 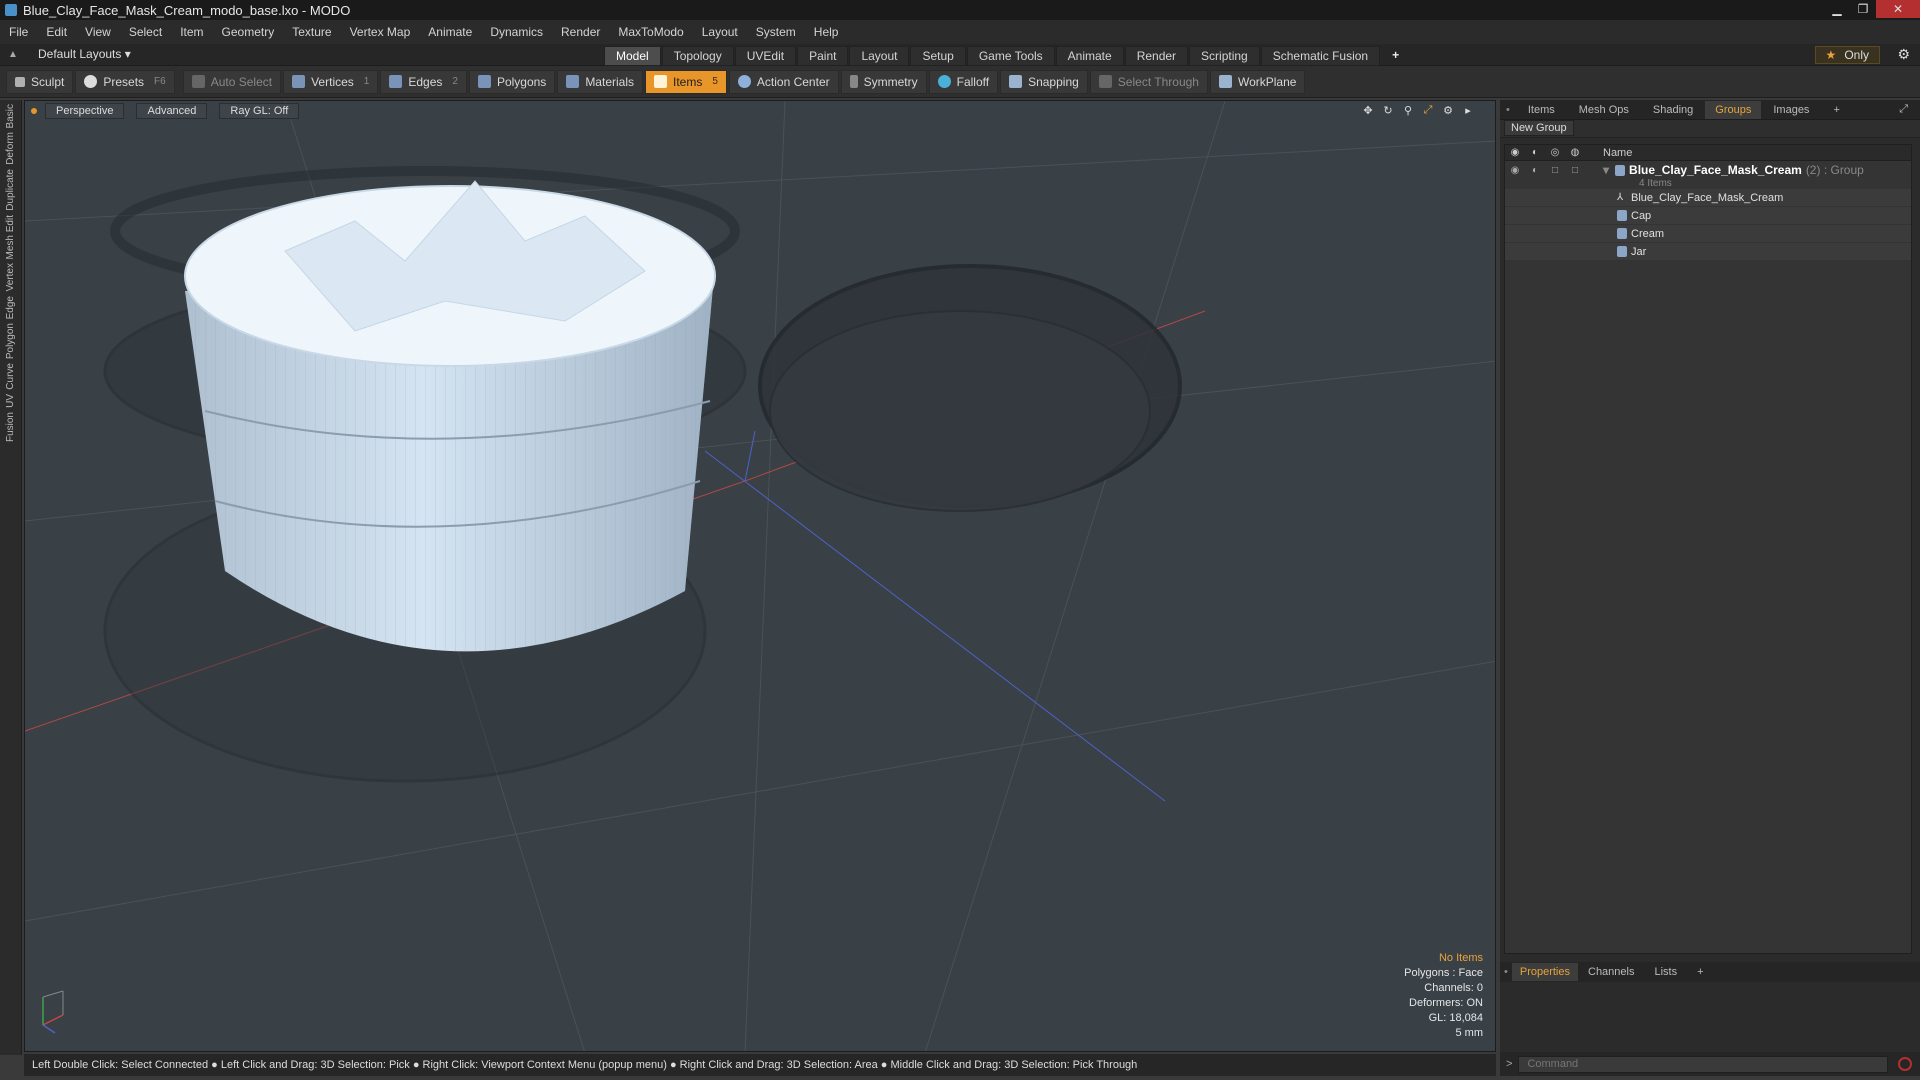 What do you see at coordinates (10, 116) in the screenshot?
I see `left-tab-basic: Basic` at bounding box center [10, 116].